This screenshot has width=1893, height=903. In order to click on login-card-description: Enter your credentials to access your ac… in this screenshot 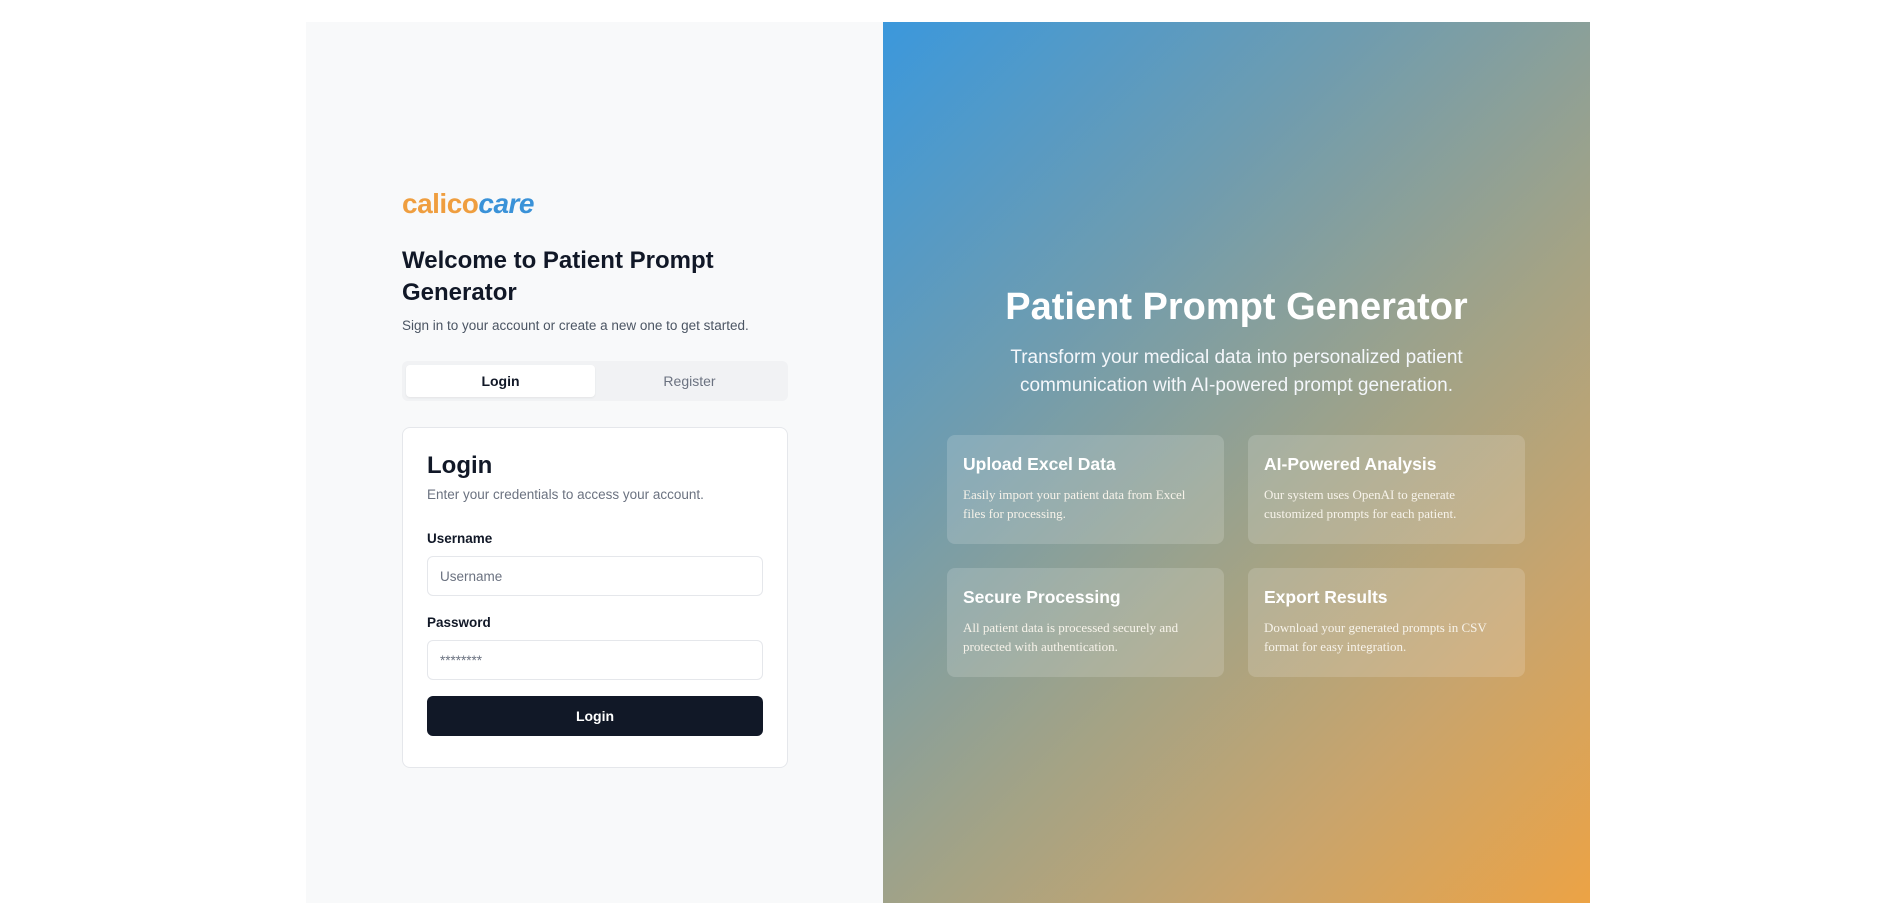, I will do `click(565, 494)`.